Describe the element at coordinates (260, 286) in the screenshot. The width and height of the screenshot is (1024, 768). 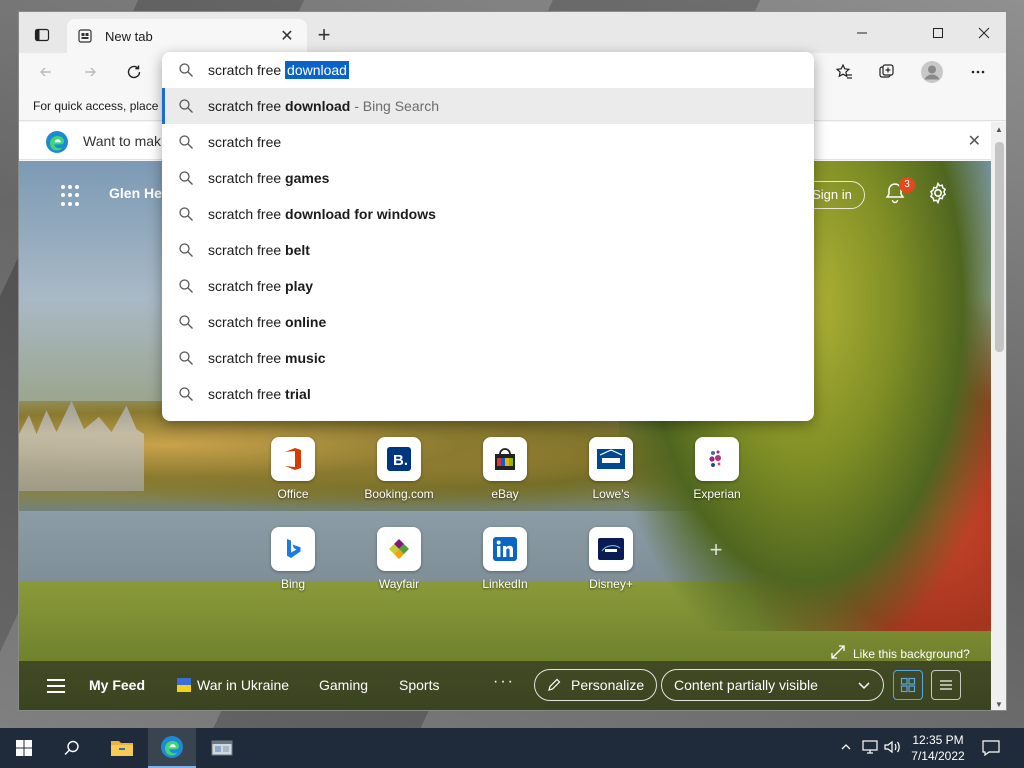
I see `suggestion-text: scratch free play` at that location.